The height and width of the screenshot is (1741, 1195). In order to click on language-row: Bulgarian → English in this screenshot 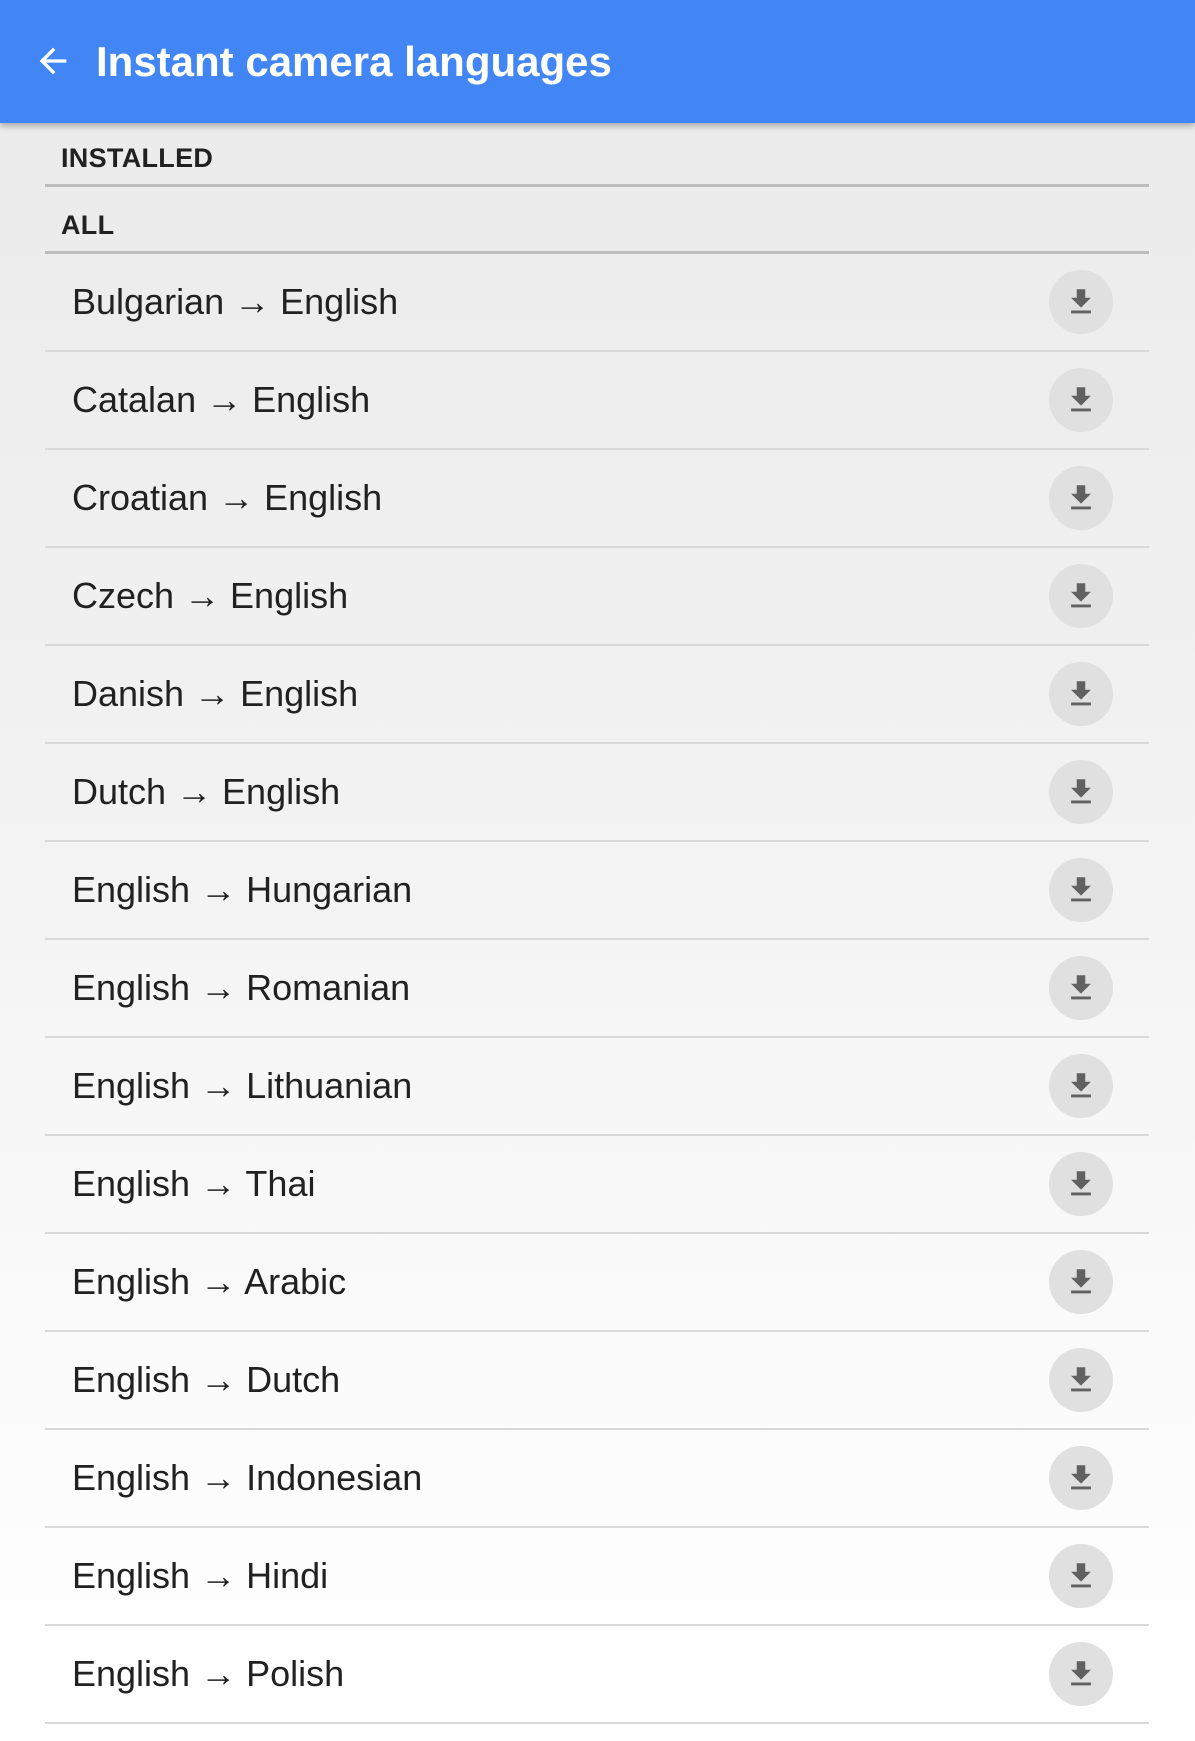, I will do `click(597, 303)`.